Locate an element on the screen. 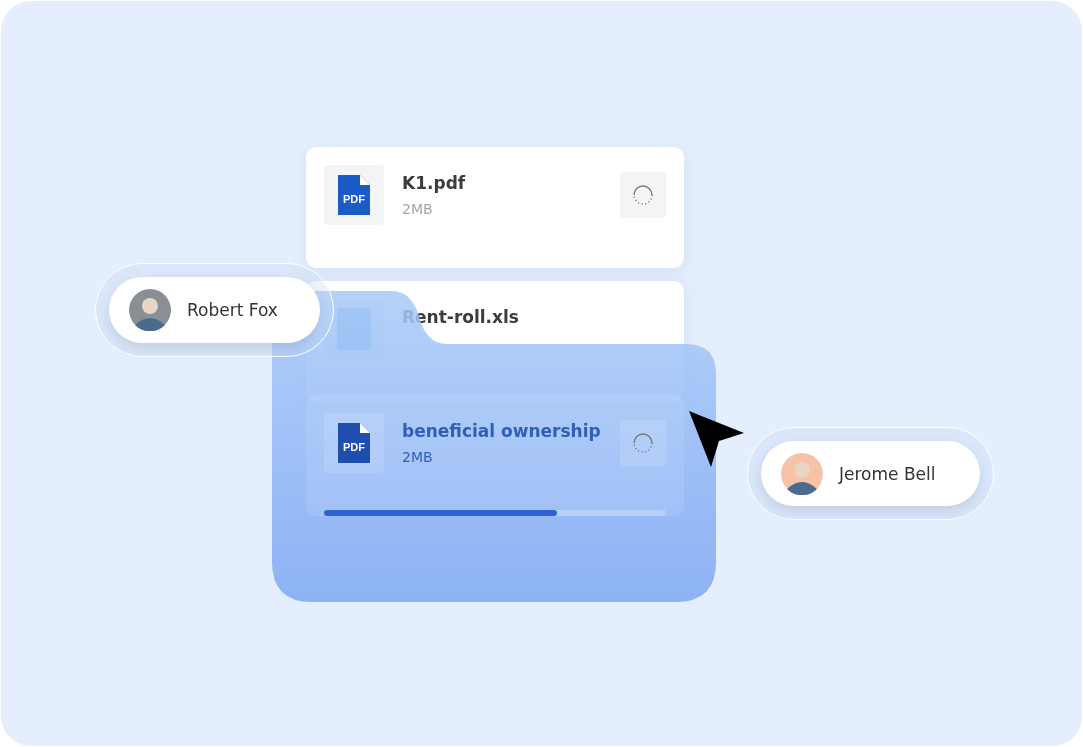 Image resolution: width=1083 pixels, height=747 pixels. file-name: K1.pdf is located at coordinates (434, 183).